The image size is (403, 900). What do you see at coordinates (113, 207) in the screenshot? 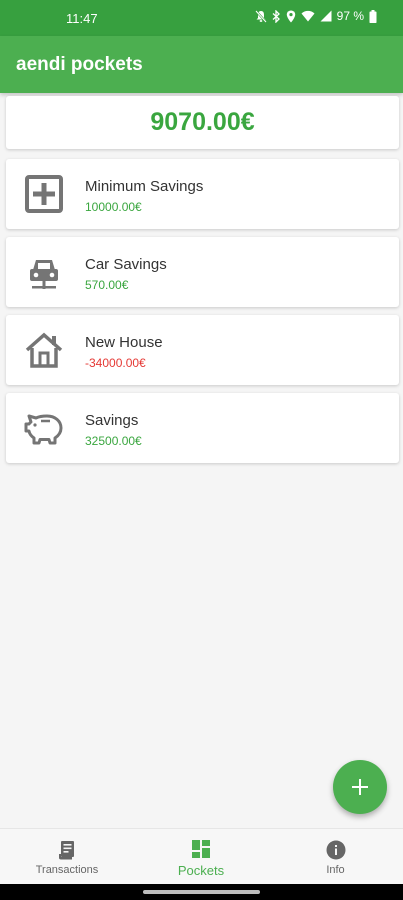
I see `pocket-amount: 10000.00€` at bounding box center [113, 207].